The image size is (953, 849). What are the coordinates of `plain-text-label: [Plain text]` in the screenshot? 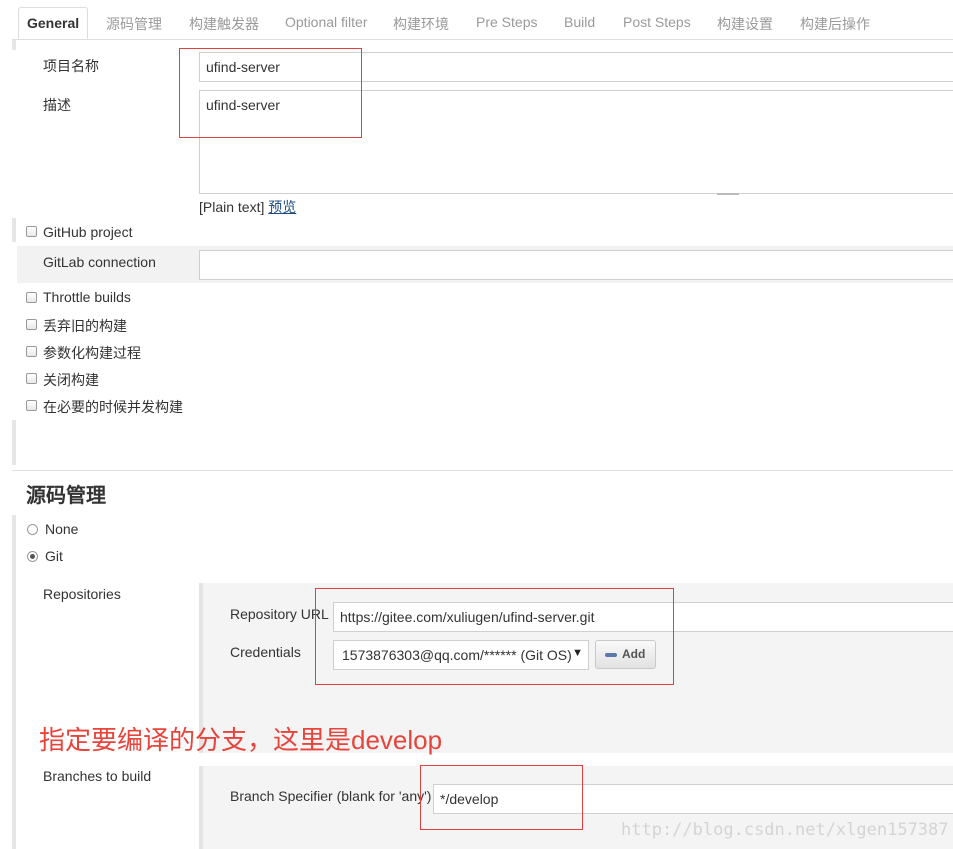 It's located at (232, 207).